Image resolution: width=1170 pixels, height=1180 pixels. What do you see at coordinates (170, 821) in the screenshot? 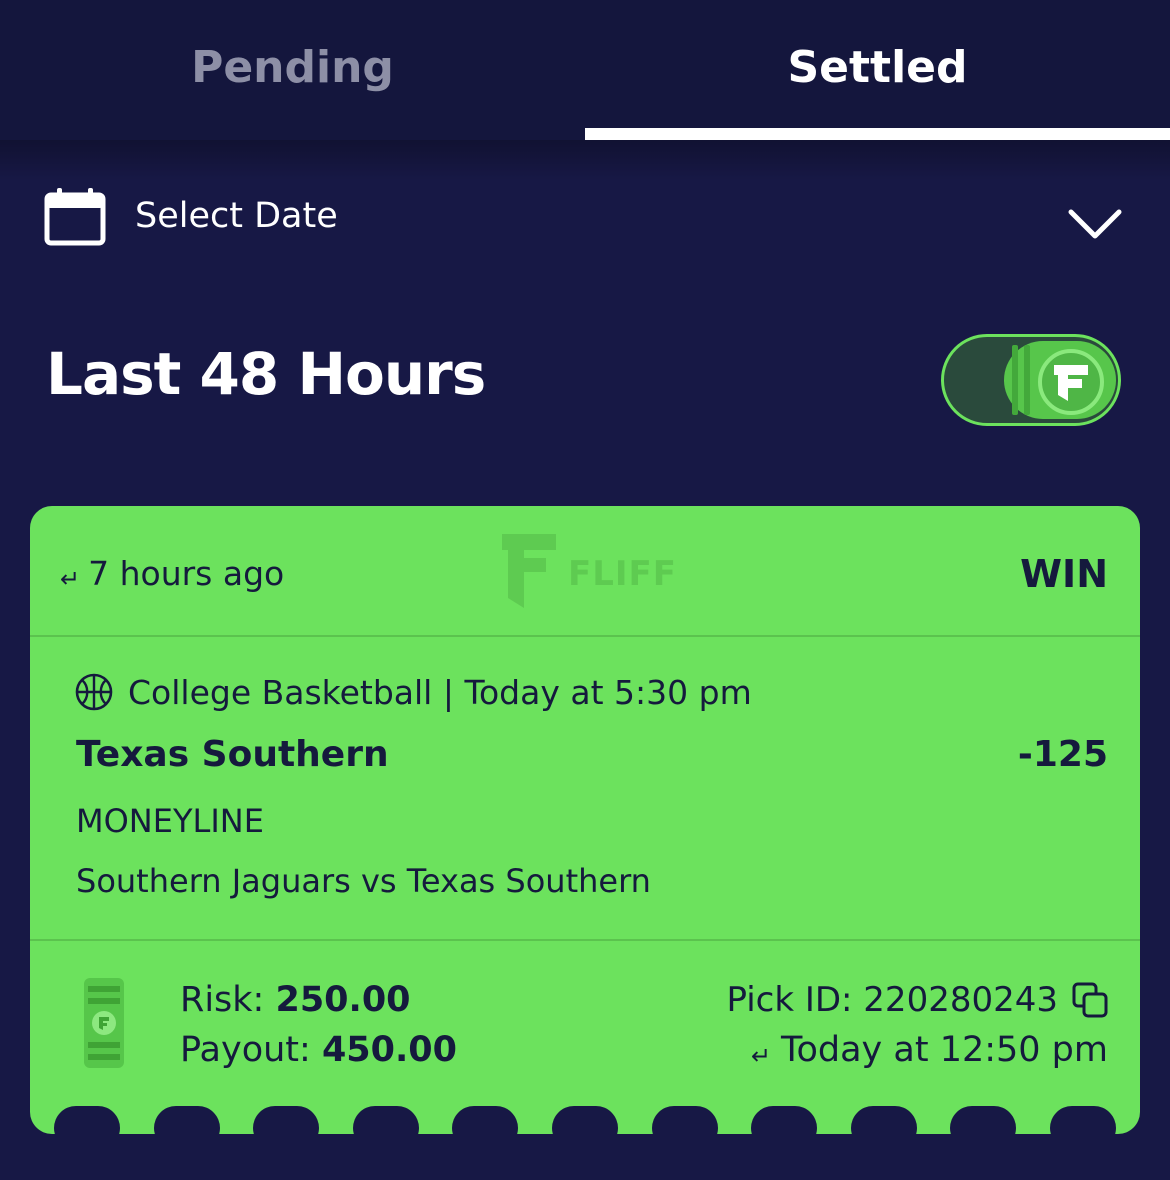
I see `market-type: MONEYLINE` at bounding box center [170, 821].